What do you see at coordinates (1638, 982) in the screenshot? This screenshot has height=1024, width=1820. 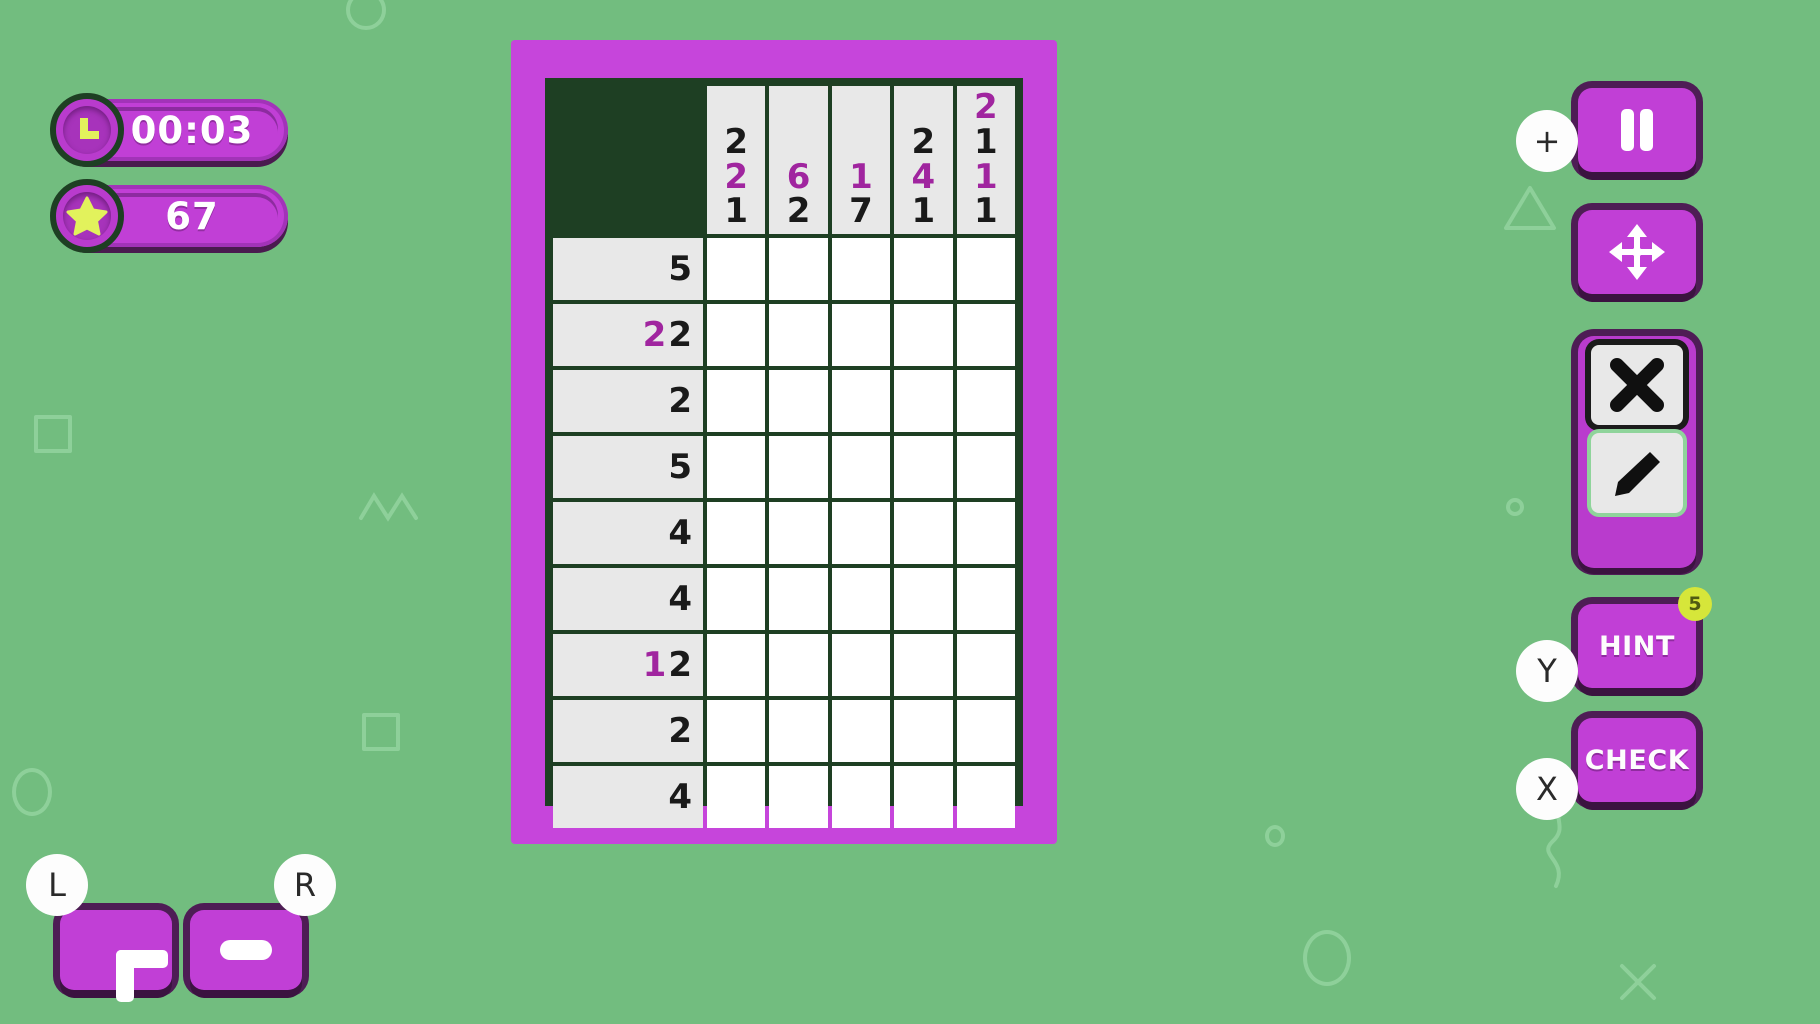 I see `deco-x` at bounding box center [1638, 982].